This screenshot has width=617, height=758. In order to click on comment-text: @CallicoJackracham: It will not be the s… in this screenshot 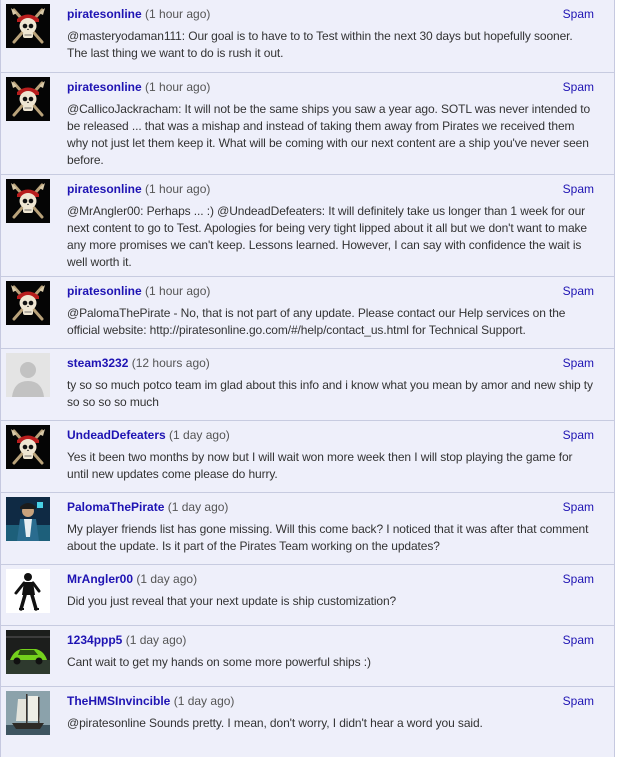, I will do `click(329, 134)`.